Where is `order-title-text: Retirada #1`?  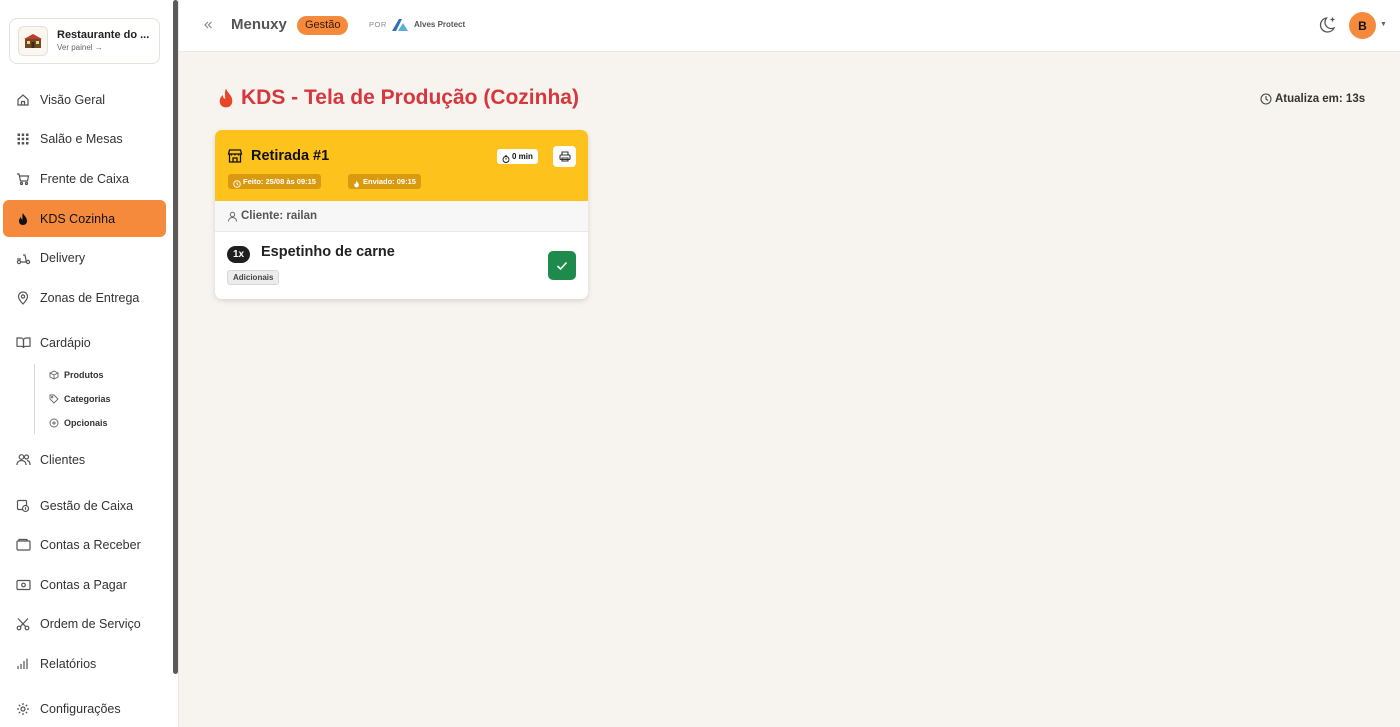 order-title-text: Retirada #1 is located at coordinates (290, 156).